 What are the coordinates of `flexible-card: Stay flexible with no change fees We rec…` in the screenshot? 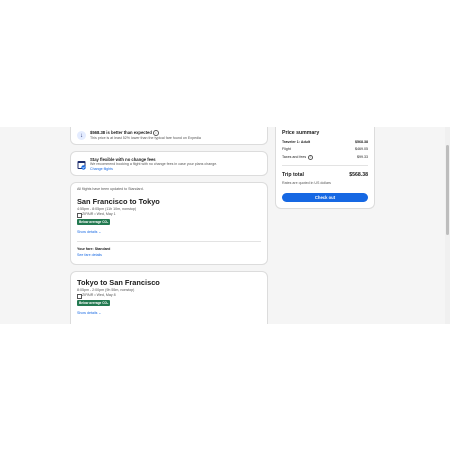 It's located at (169, 163).